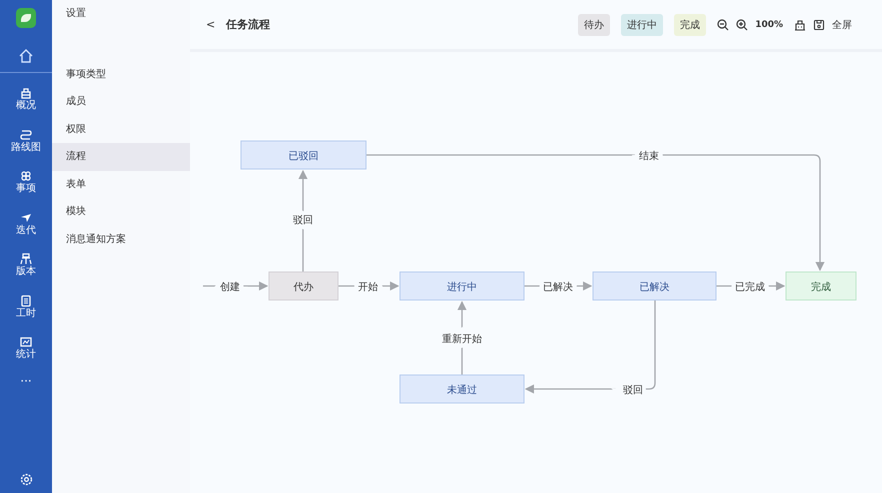  What do you see at coordinates (26, 56) in the screenshot?
I see `home-icon` at bounding box center [26, 56].